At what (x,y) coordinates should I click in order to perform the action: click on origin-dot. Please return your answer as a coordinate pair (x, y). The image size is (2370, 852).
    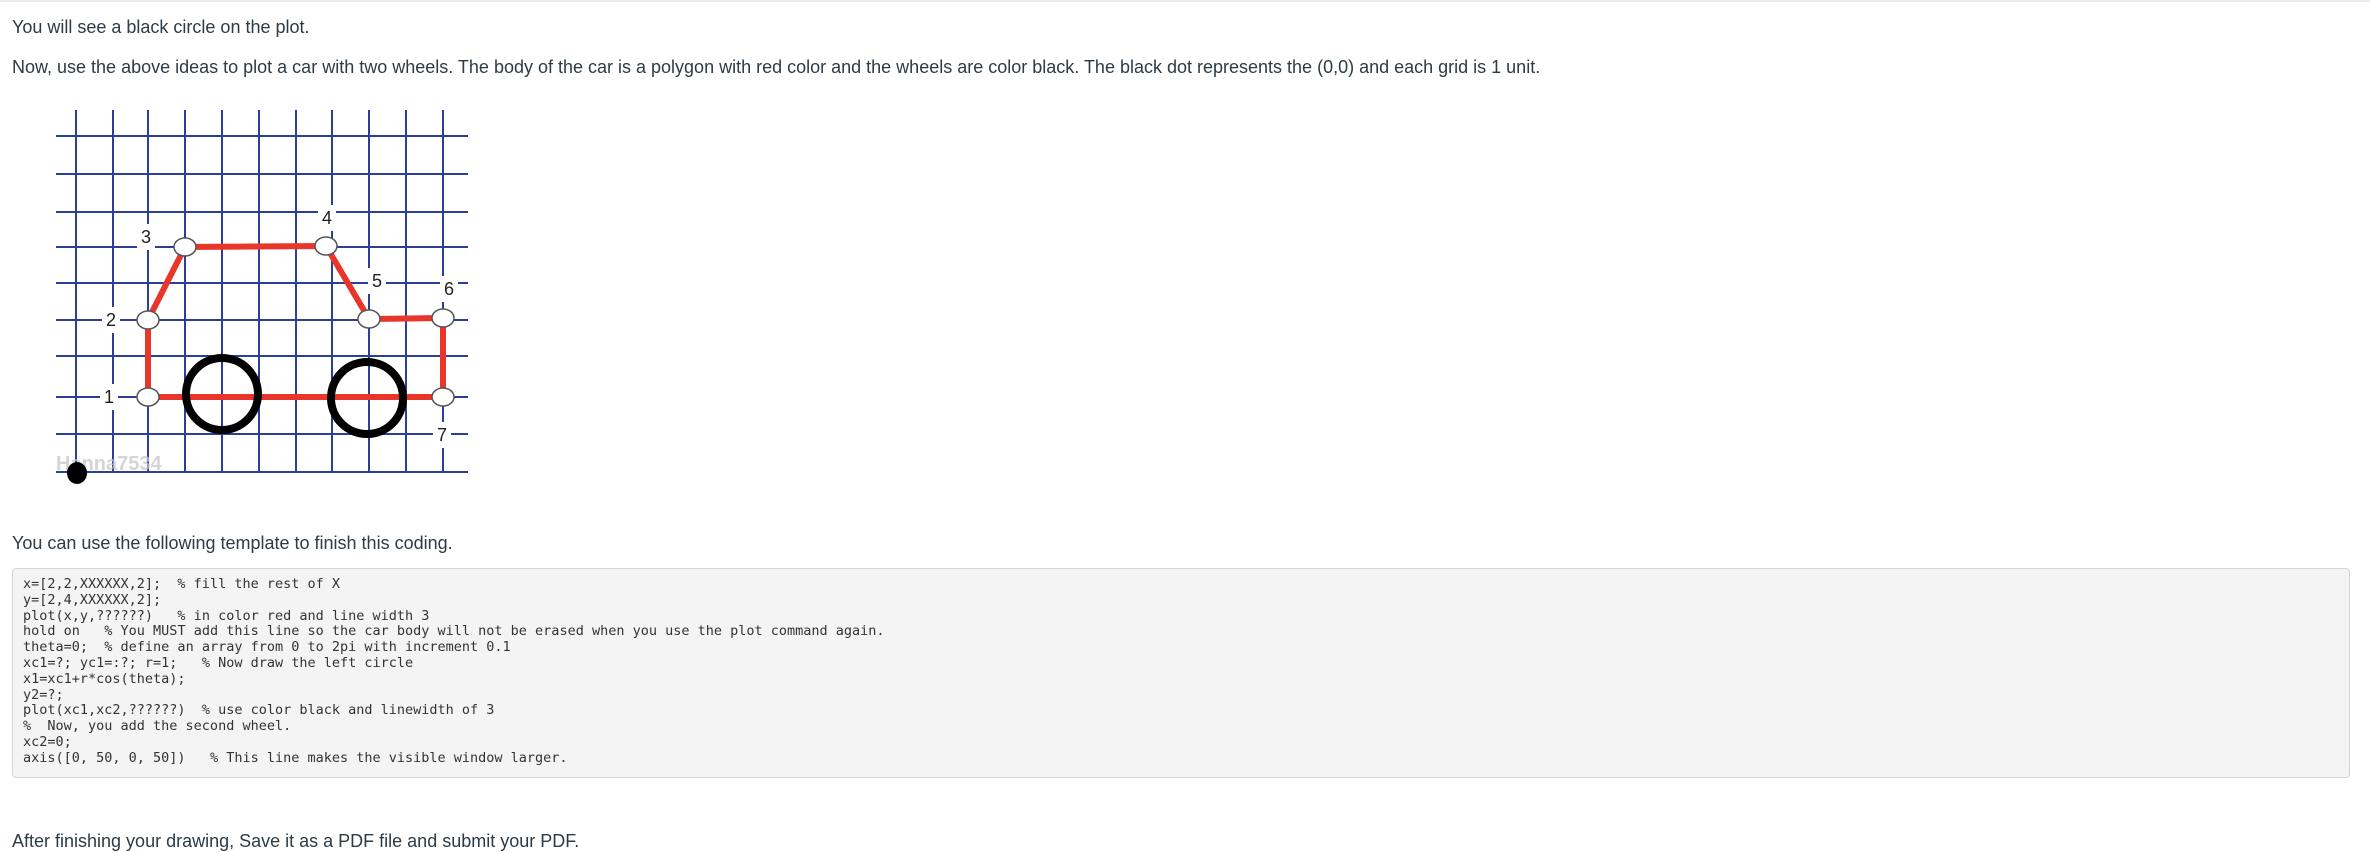
    Looking at the image, I should click on (77, 473).